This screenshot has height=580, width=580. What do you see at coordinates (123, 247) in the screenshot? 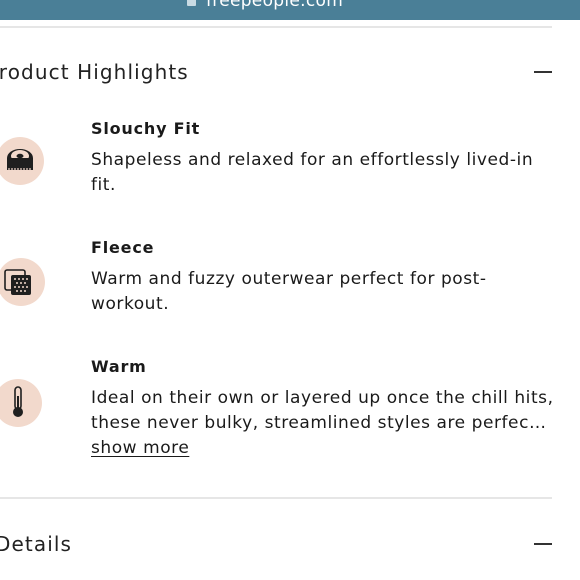
I see `highlight-title-fleece: Fleece` at bounding box center [123, 247].